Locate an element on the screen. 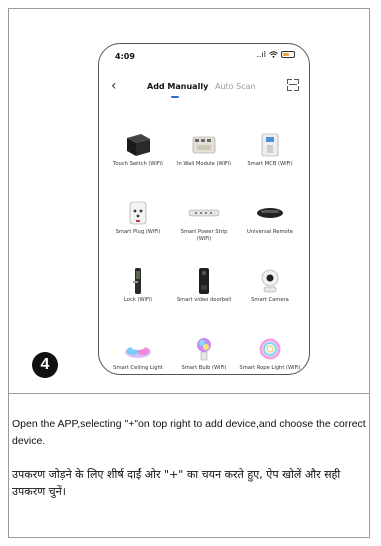  tab-auto-scan: Auto Scan is located at coordinates (235, 86).